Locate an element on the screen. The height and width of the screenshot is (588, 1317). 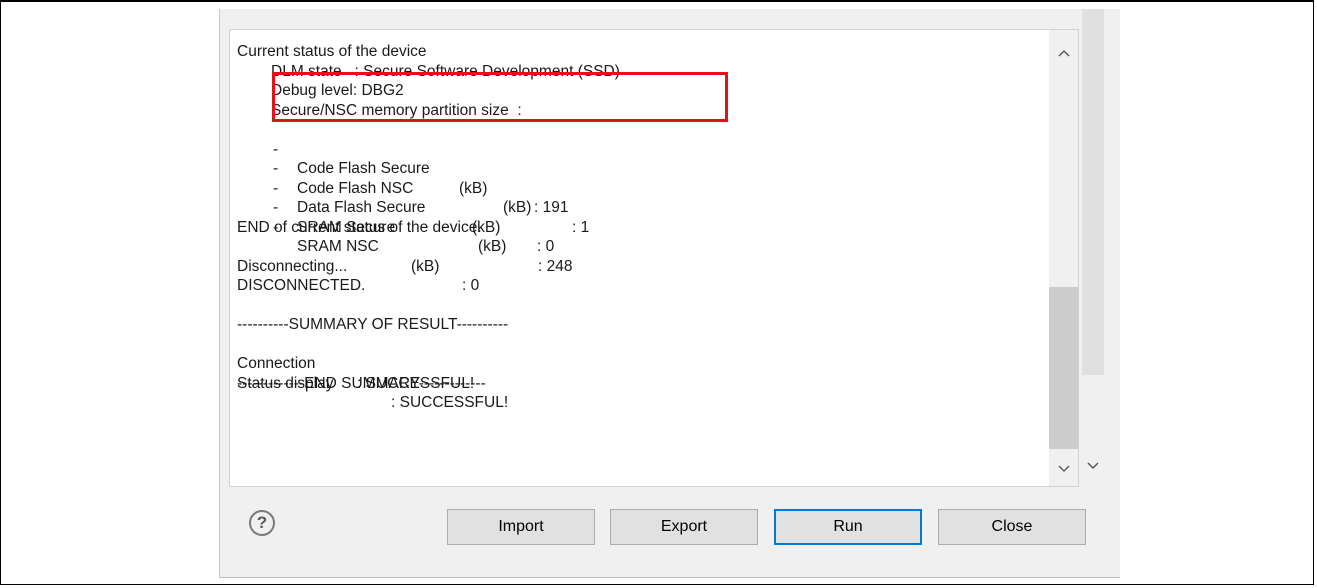
partition-label: SRAM Secure is located at coordinates (346, 227).